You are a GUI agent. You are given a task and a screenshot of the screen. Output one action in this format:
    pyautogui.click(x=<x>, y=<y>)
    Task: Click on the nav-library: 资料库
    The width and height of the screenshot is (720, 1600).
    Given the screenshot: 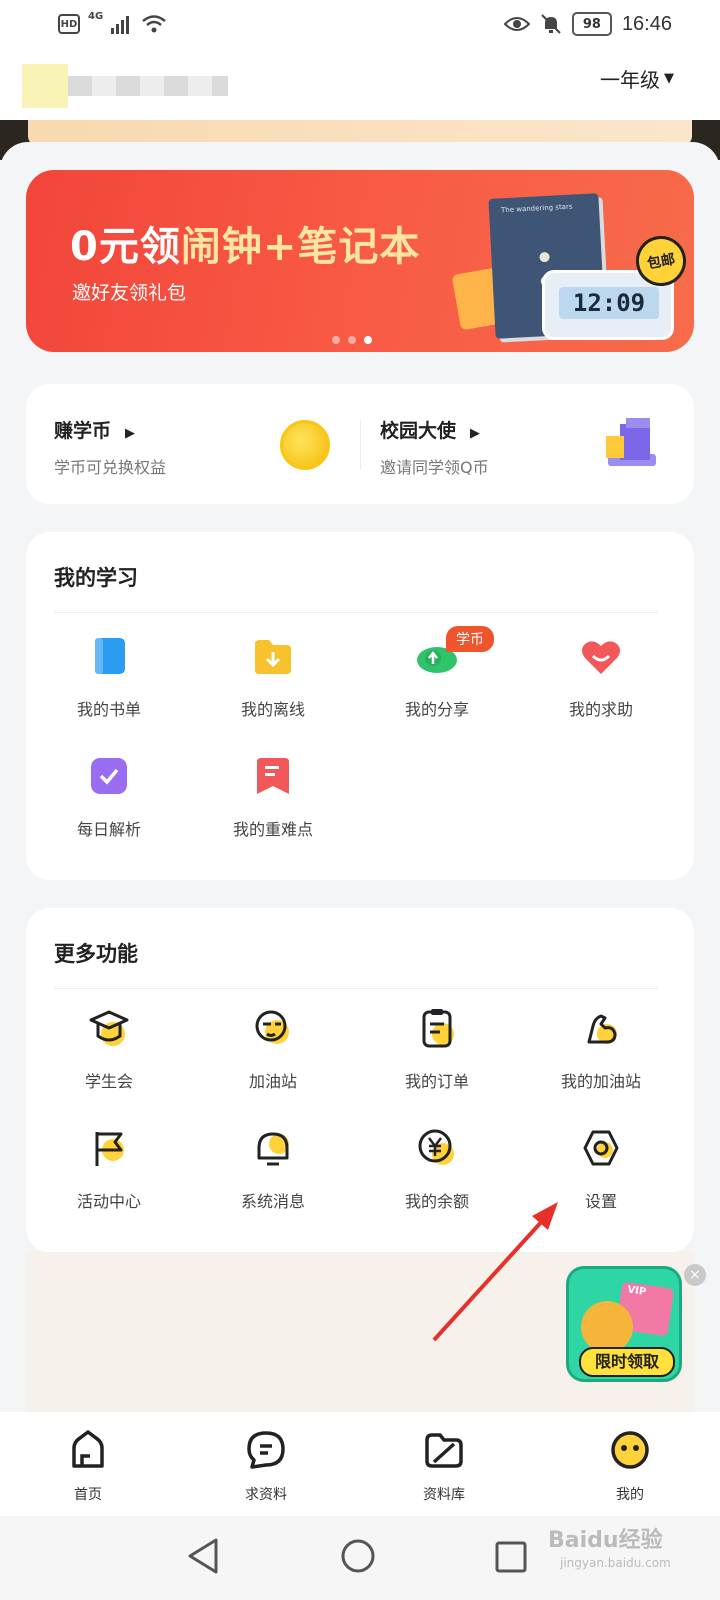 What is the action you would take?
    pyautogui.click(x=444, y=1467)
    